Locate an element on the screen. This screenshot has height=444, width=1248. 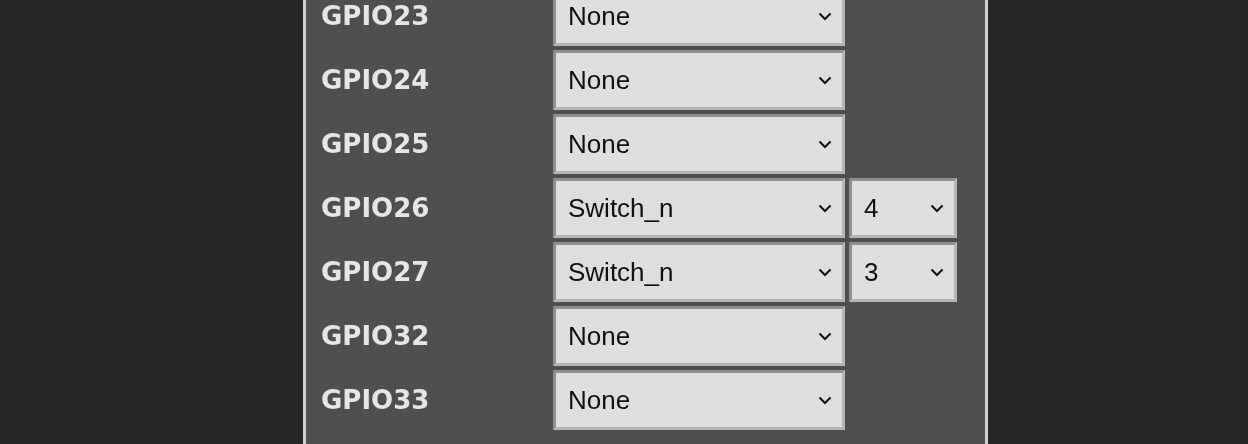
pin-label: GPIO25 is located at coordinates (375, 144).